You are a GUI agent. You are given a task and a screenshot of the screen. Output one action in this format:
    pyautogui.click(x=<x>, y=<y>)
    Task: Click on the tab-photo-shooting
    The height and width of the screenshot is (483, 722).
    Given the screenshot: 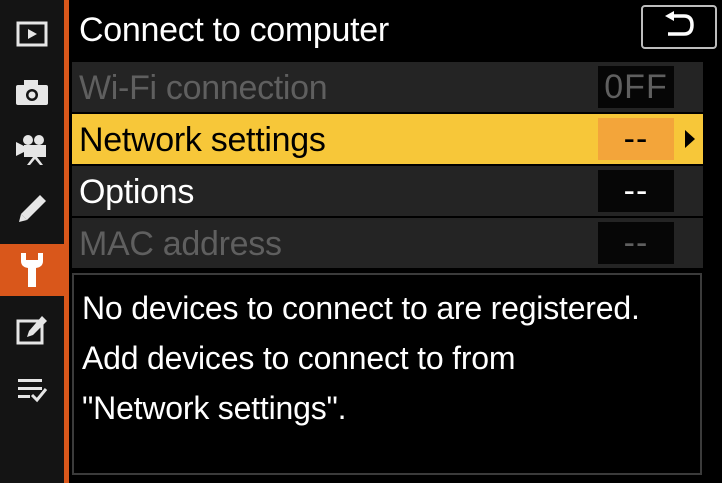 What is the action you would take?
    pyautogui.click(x=32, y=92)
    